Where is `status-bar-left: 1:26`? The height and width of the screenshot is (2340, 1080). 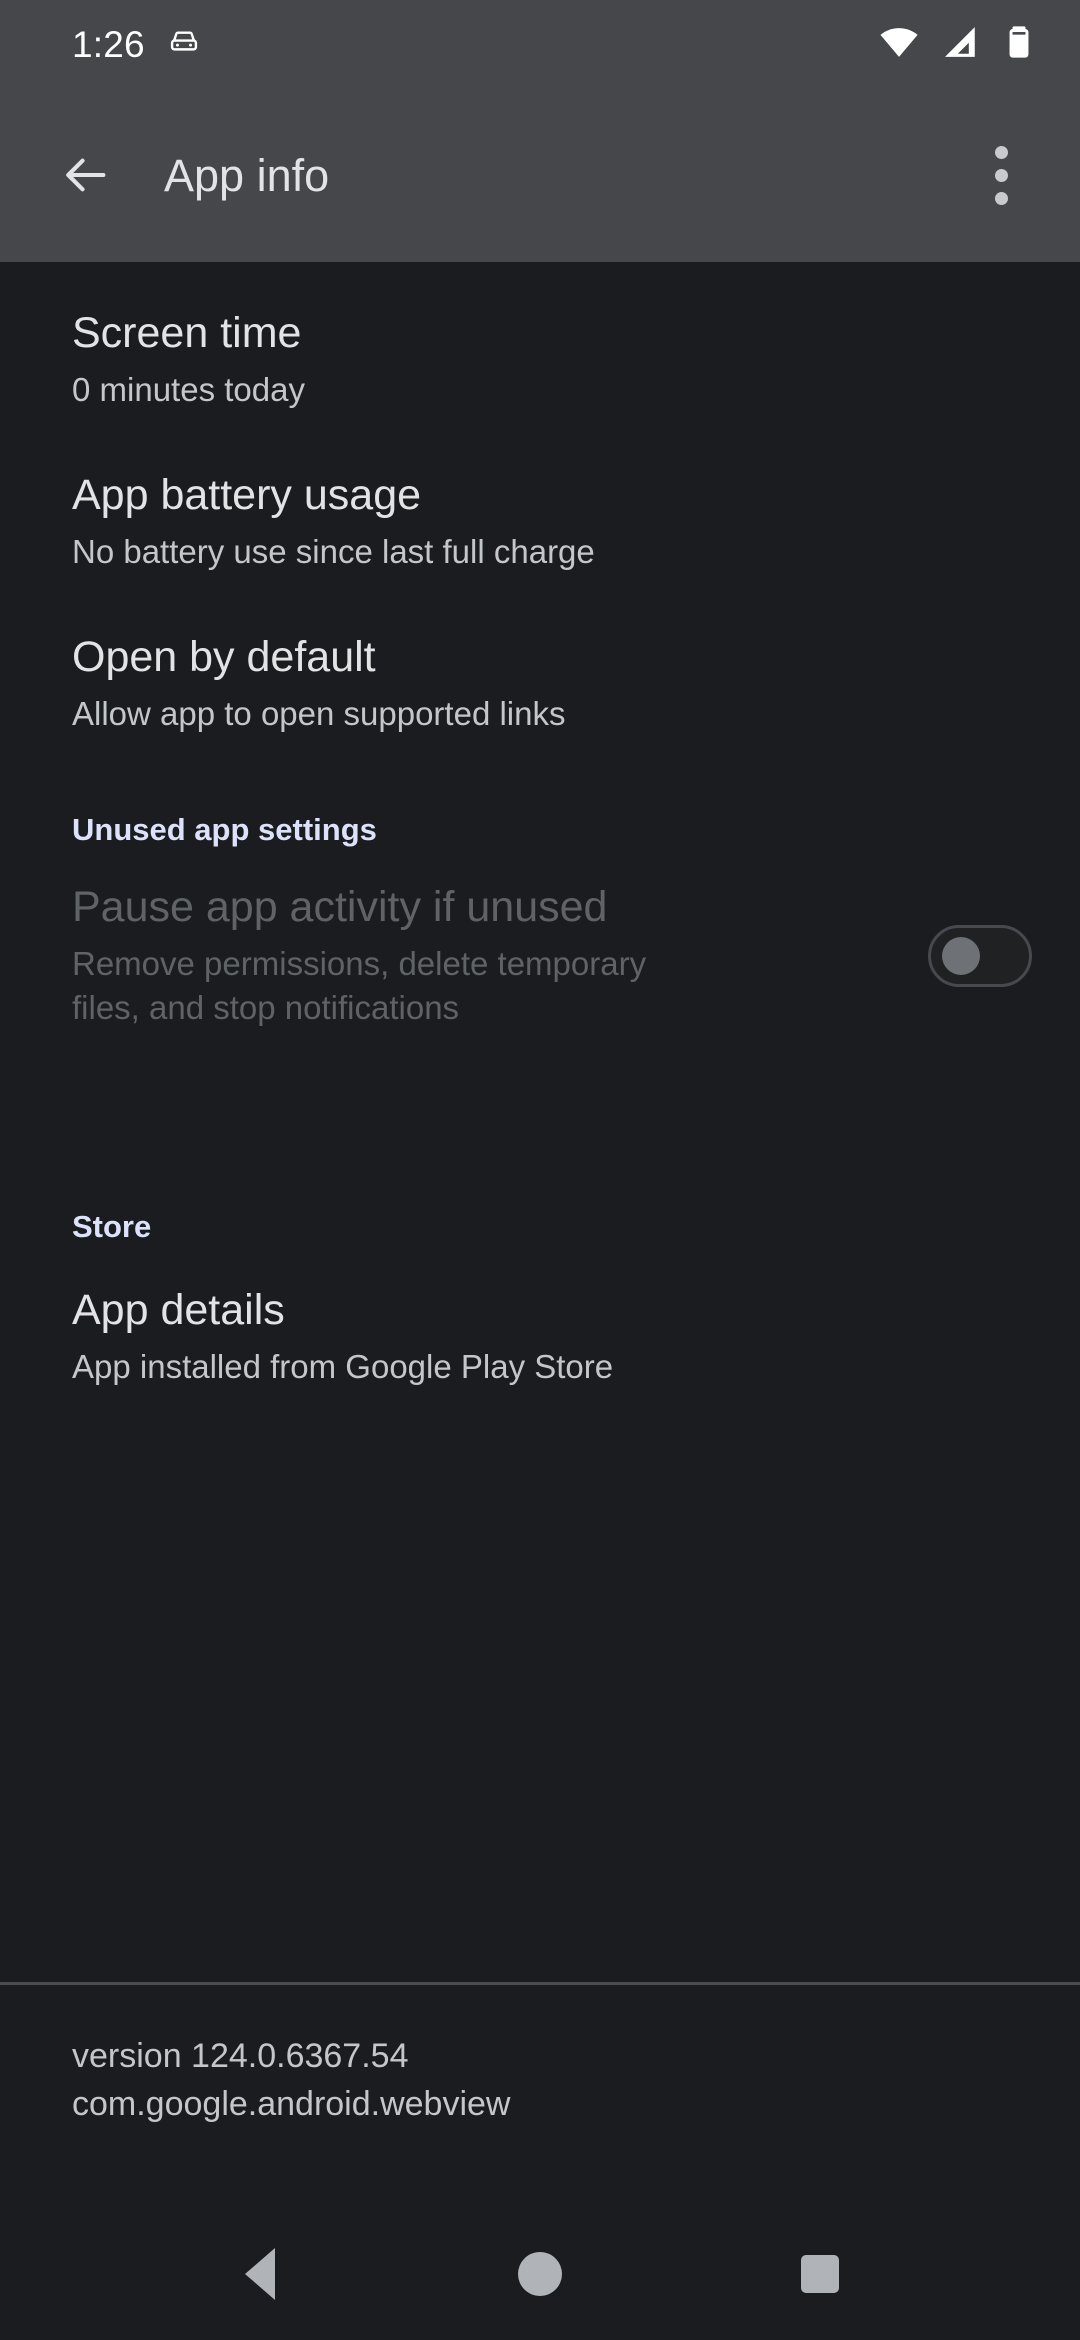 status-bar-left: 1:26 is located at coordinates (136, 44).